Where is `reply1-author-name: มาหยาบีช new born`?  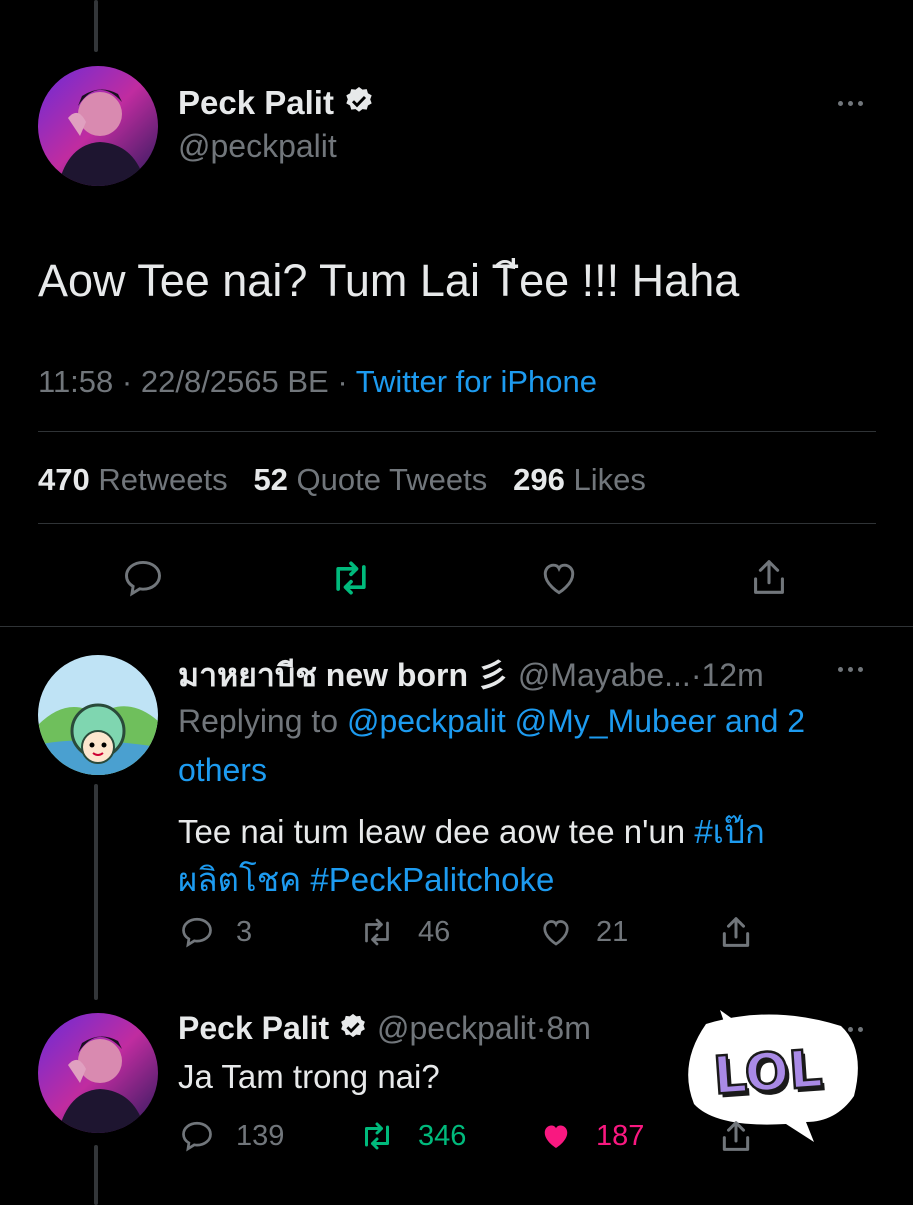
reply1-author-name: มาหยาบีช new born is located at coordinates (323, 675).